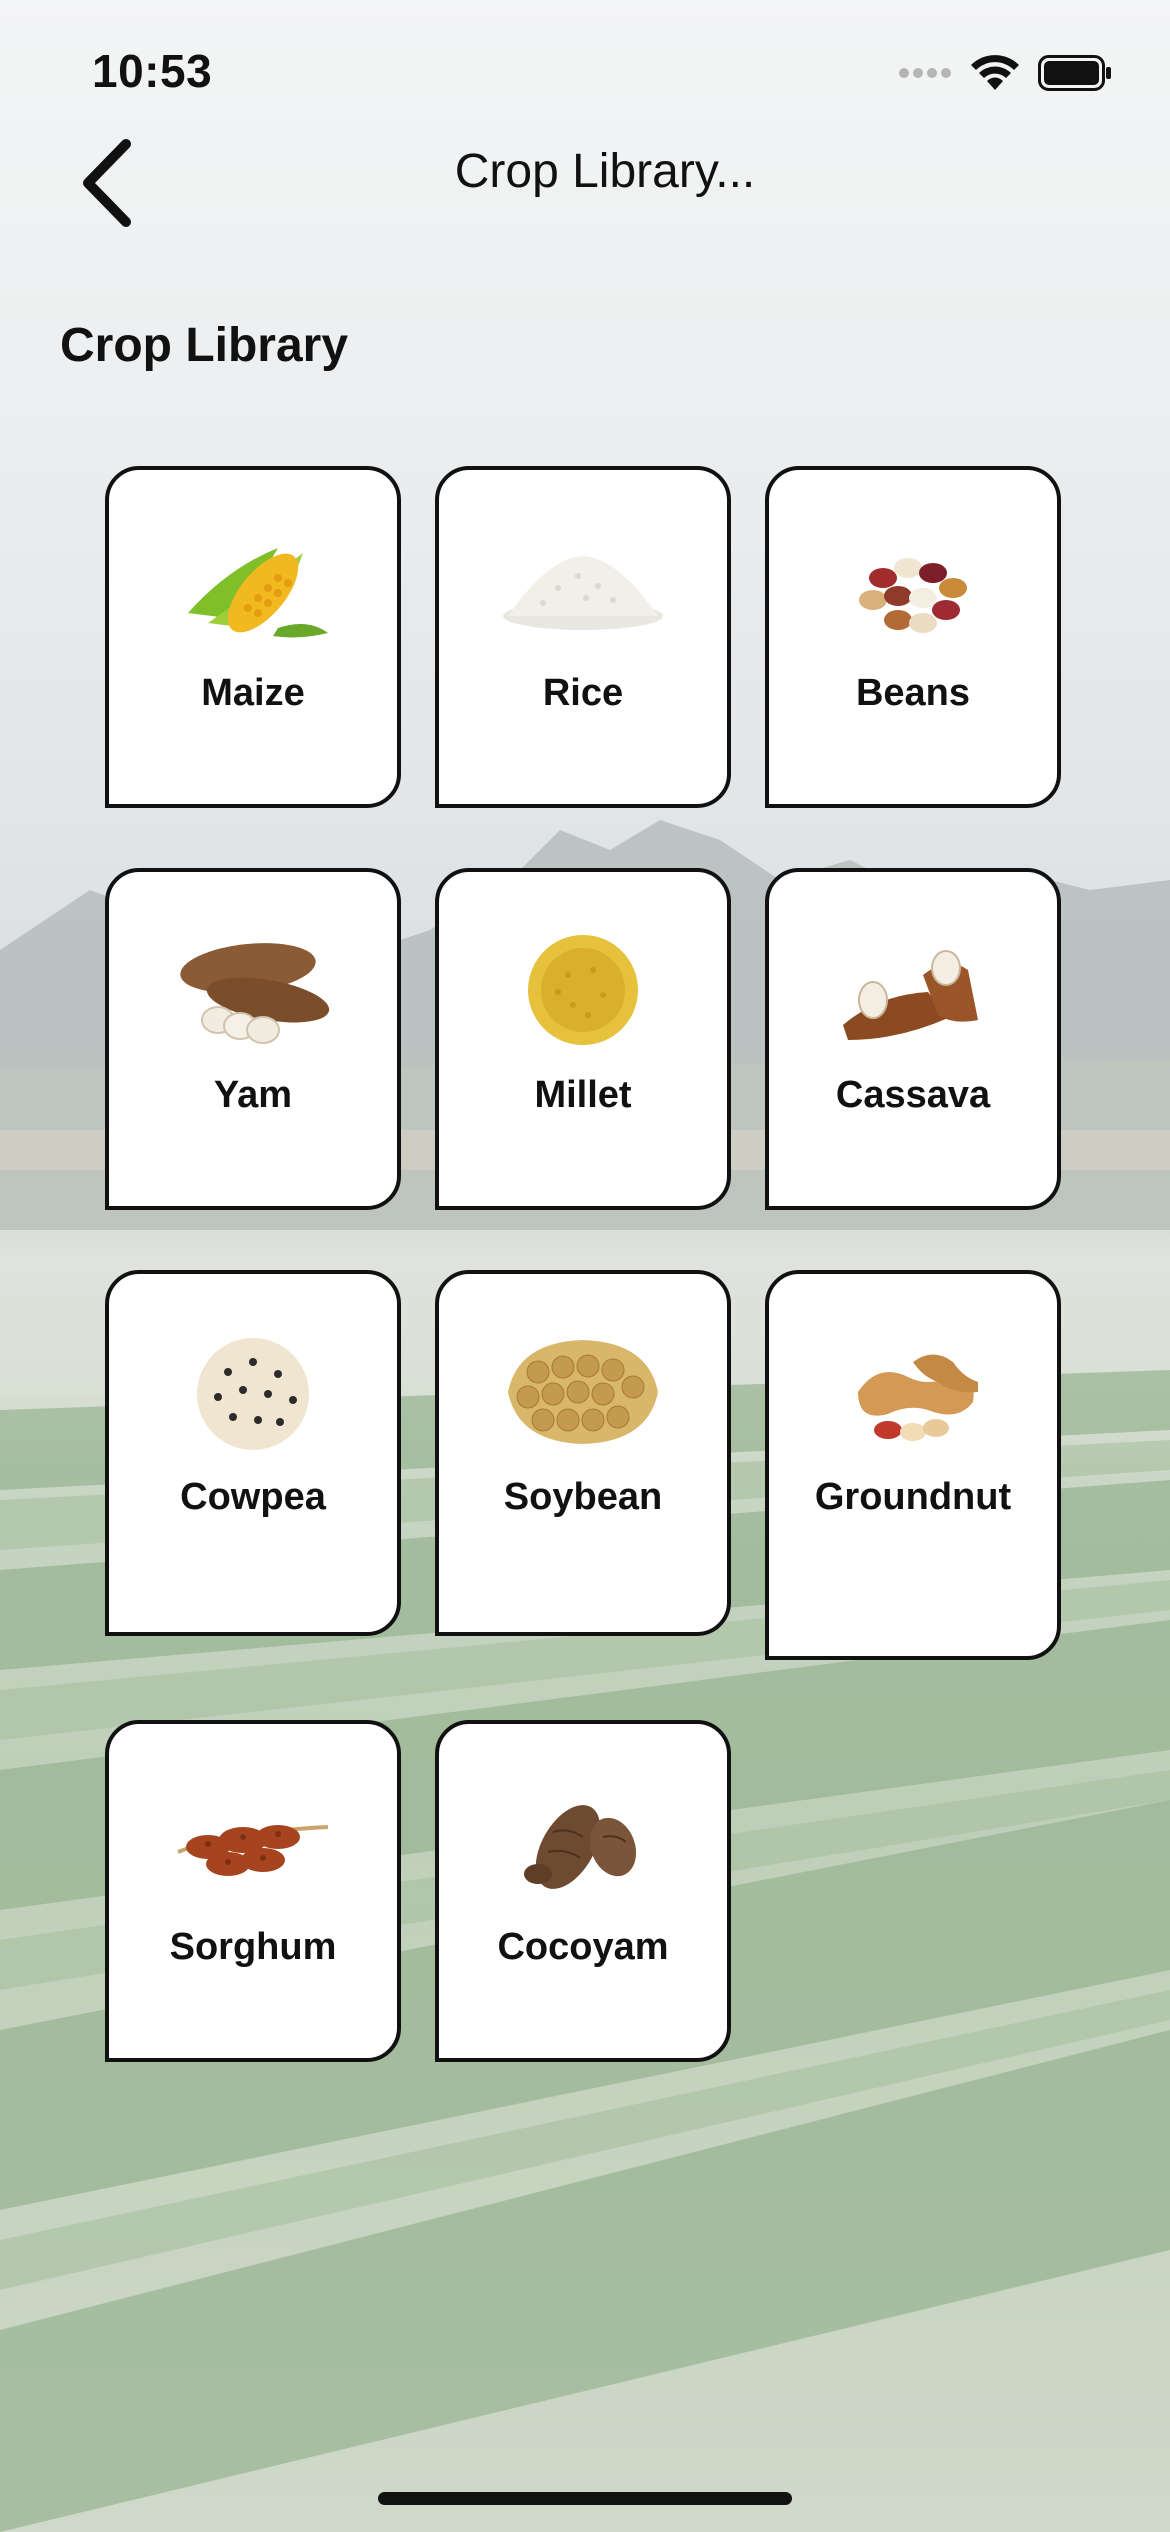 This screenshot has width=1170, height=2532. What do you see at coordinates (255, 993) in the screenshot?
I see `yam-image` at bounding box center [255, 993].